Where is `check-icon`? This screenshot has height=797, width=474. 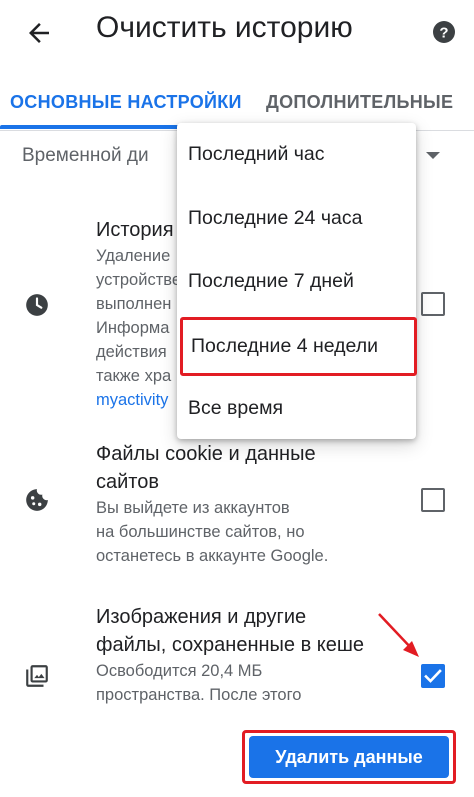 check-icon is located at coordinates (433, 676).